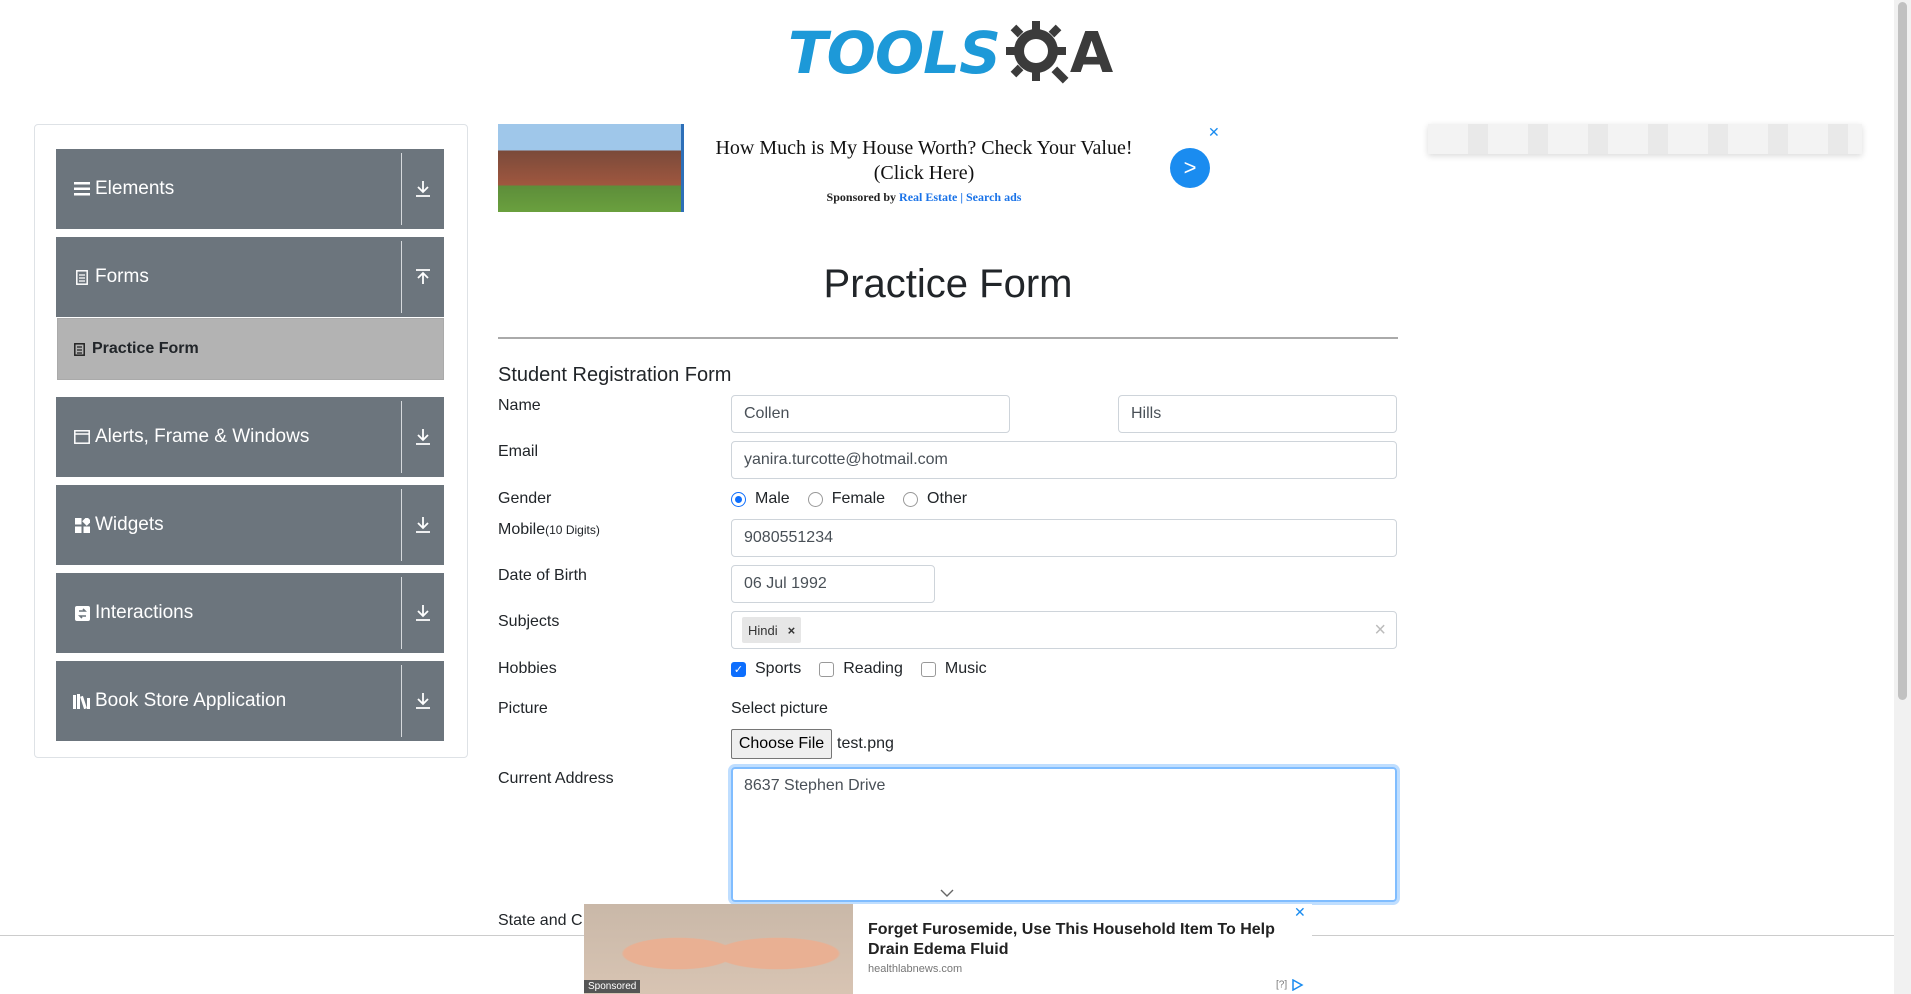  Describe the element at coordinates (911, 499) in the screenshot. I see `gender-other-radio` at that location.